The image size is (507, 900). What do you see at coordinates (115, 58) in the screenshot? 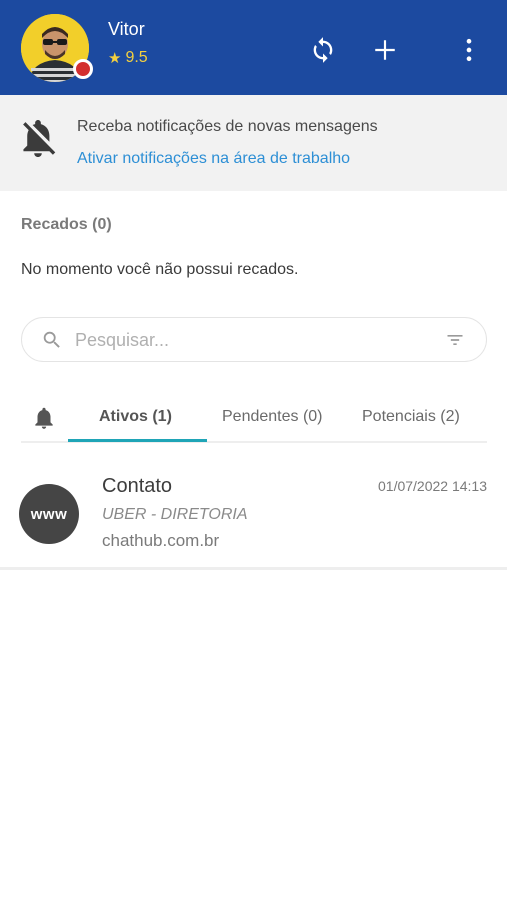
I see `star-icon: ★` at bounding box center [115, 58].